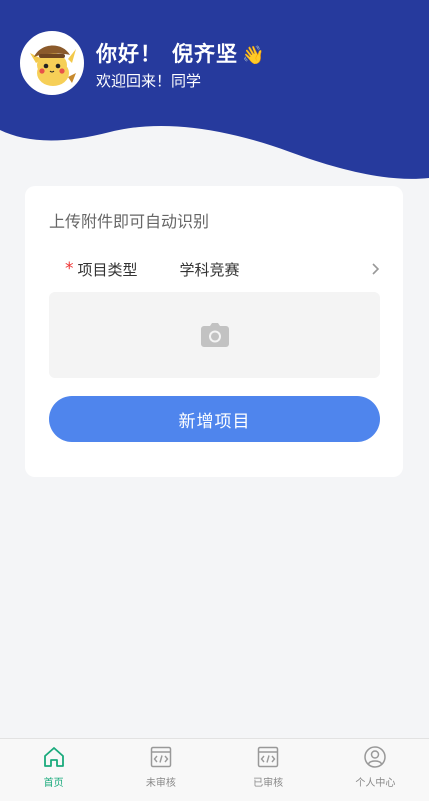  I want to click on camera-icon, so click(214, 335).